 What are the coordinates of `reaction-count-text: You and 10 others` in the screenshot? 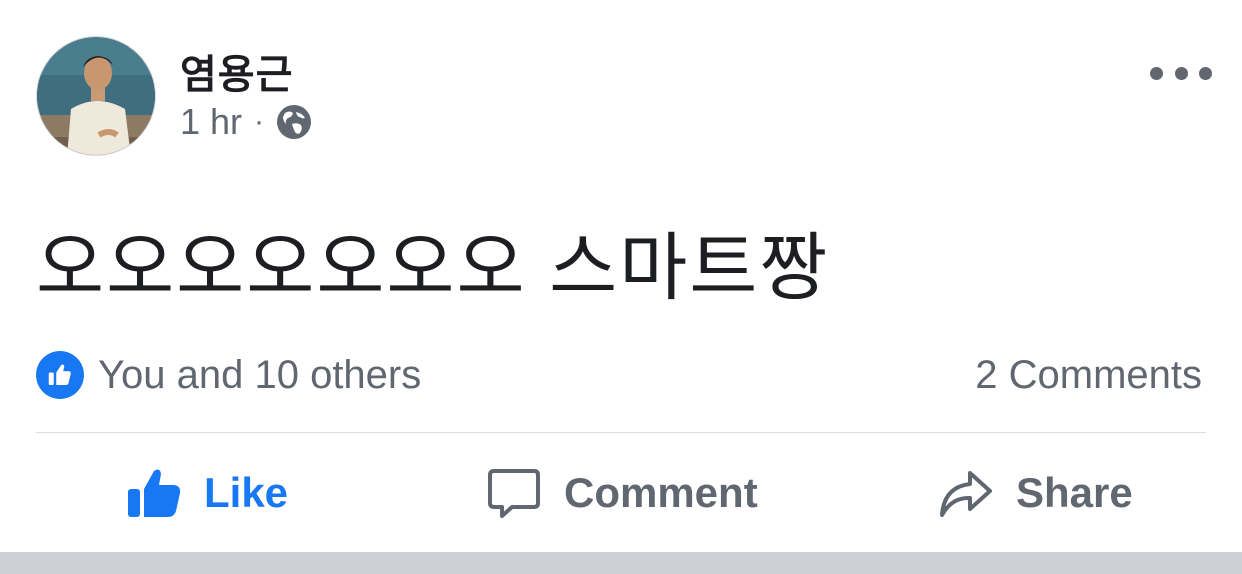 It's located at (260, 374).